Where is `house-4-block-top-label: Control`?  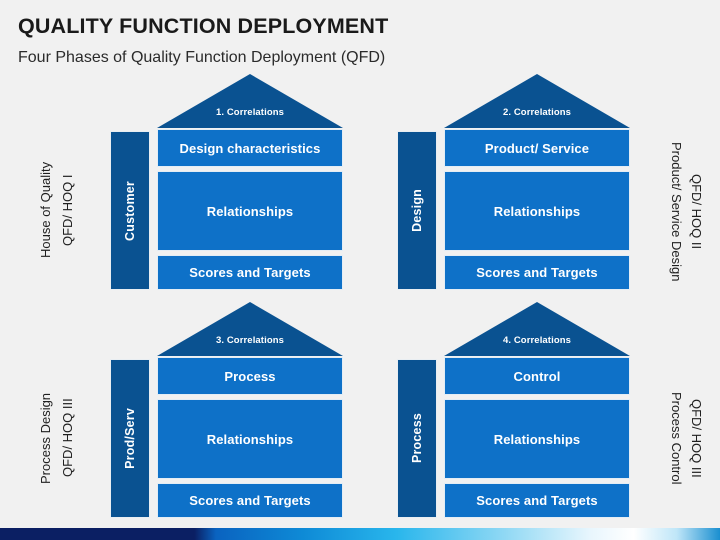
house-4-block-top-label: Control is located at coordinates (537, 376).